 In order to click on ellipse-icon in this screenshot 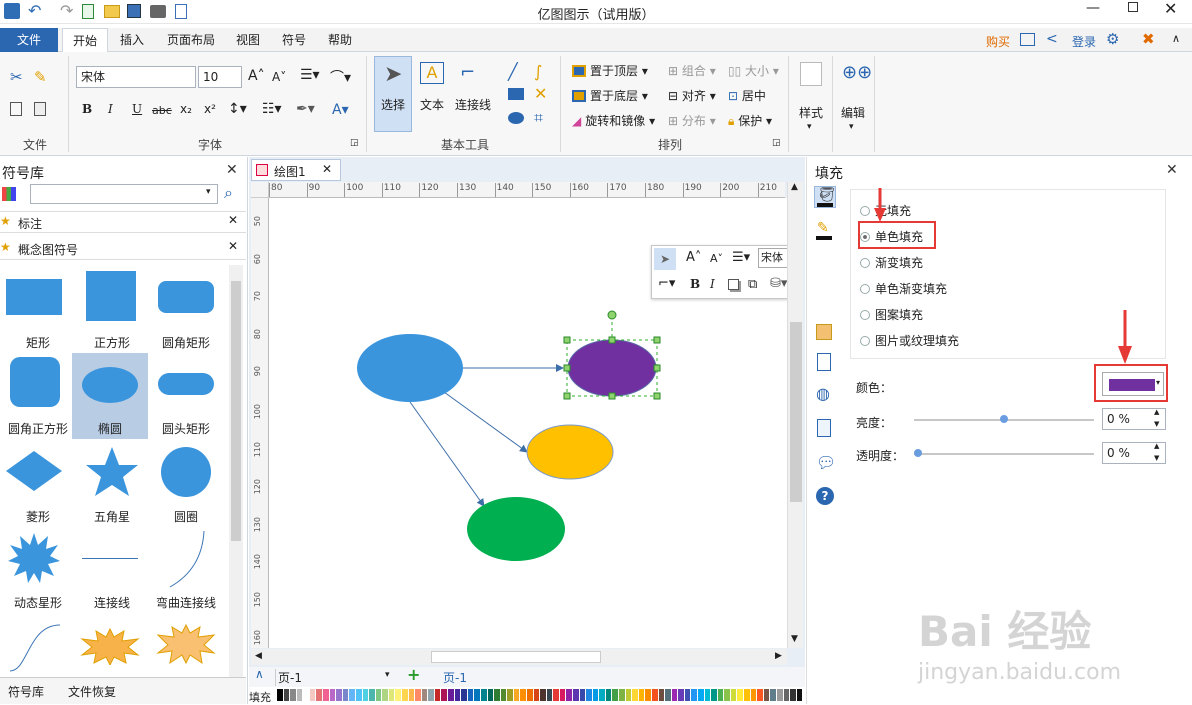, I will do `click(516, 118)`.